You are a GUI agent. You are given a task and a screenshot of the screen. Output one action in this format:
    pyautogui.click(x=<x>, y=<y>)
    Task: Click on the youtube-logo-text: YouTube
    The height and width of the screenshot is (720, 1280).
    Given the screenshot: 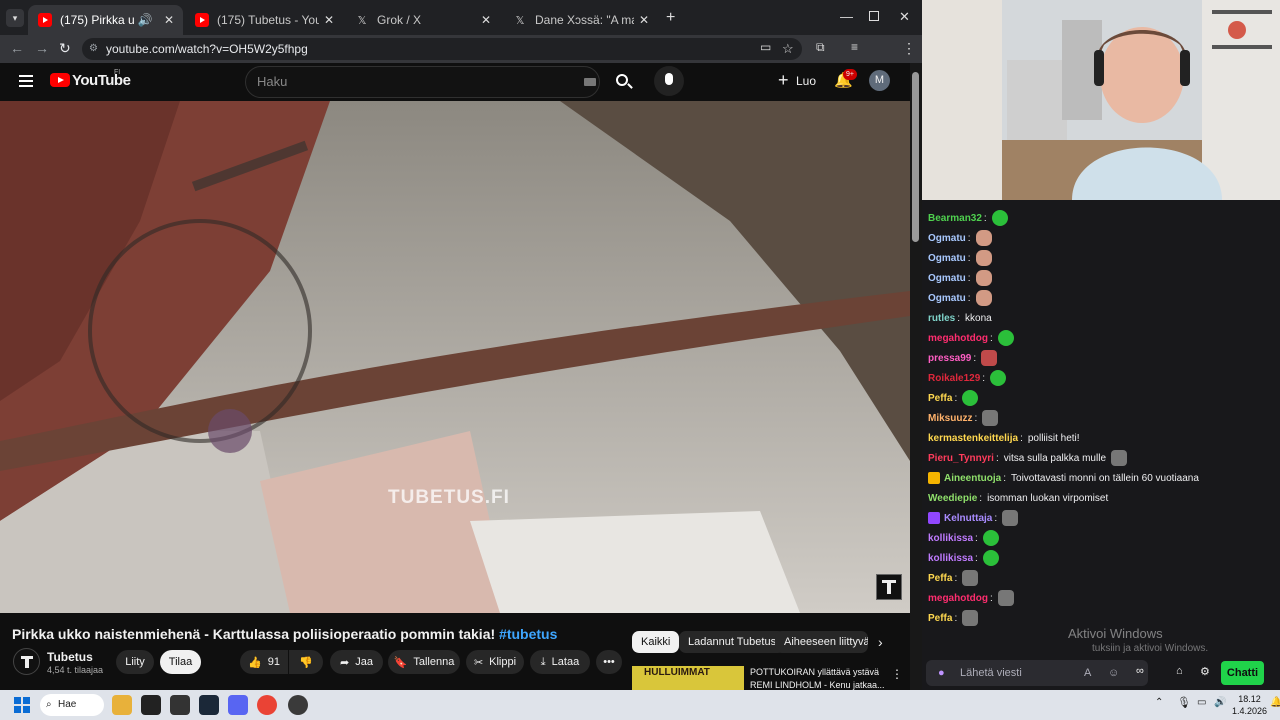 What is the action you would take?
    pyautogui.click(x=101, y=80)
    